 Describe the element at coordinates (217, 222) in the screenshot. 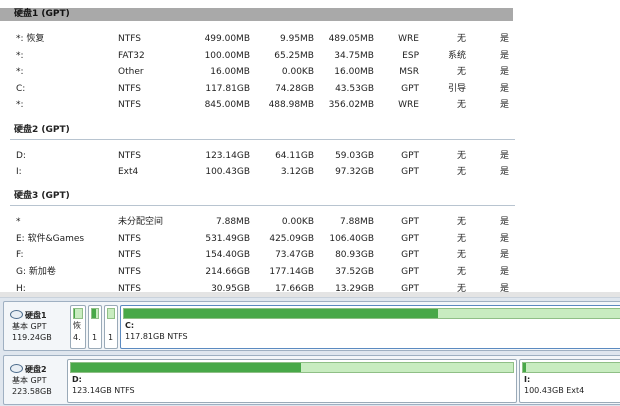

I see `capacity: 7.88MB` at that location.